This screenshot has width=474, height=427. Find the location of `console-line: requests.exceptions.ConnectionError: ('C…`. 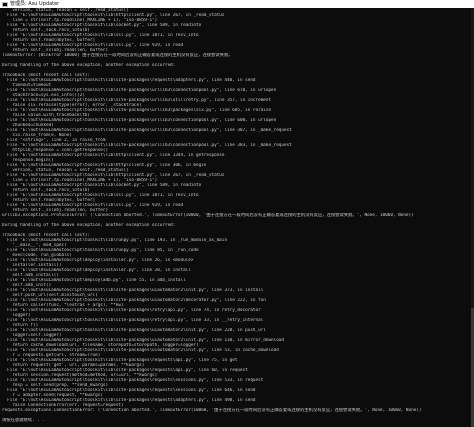

console-line: requests.exceptions.ConnectionError: ('C… is located at coordinates (212, 410).